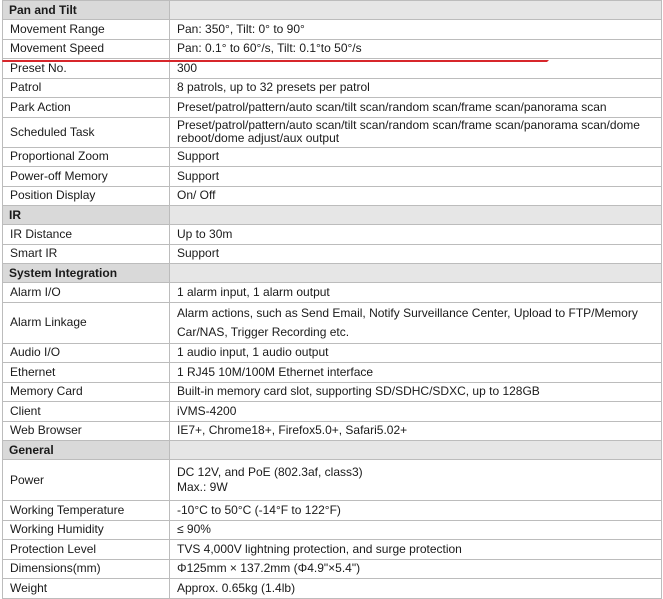 The height and width of the screenshot is (599, 663). I want to click on table-row: Weight Approx. 0.65kg (1.4lb), so click(332, 588).